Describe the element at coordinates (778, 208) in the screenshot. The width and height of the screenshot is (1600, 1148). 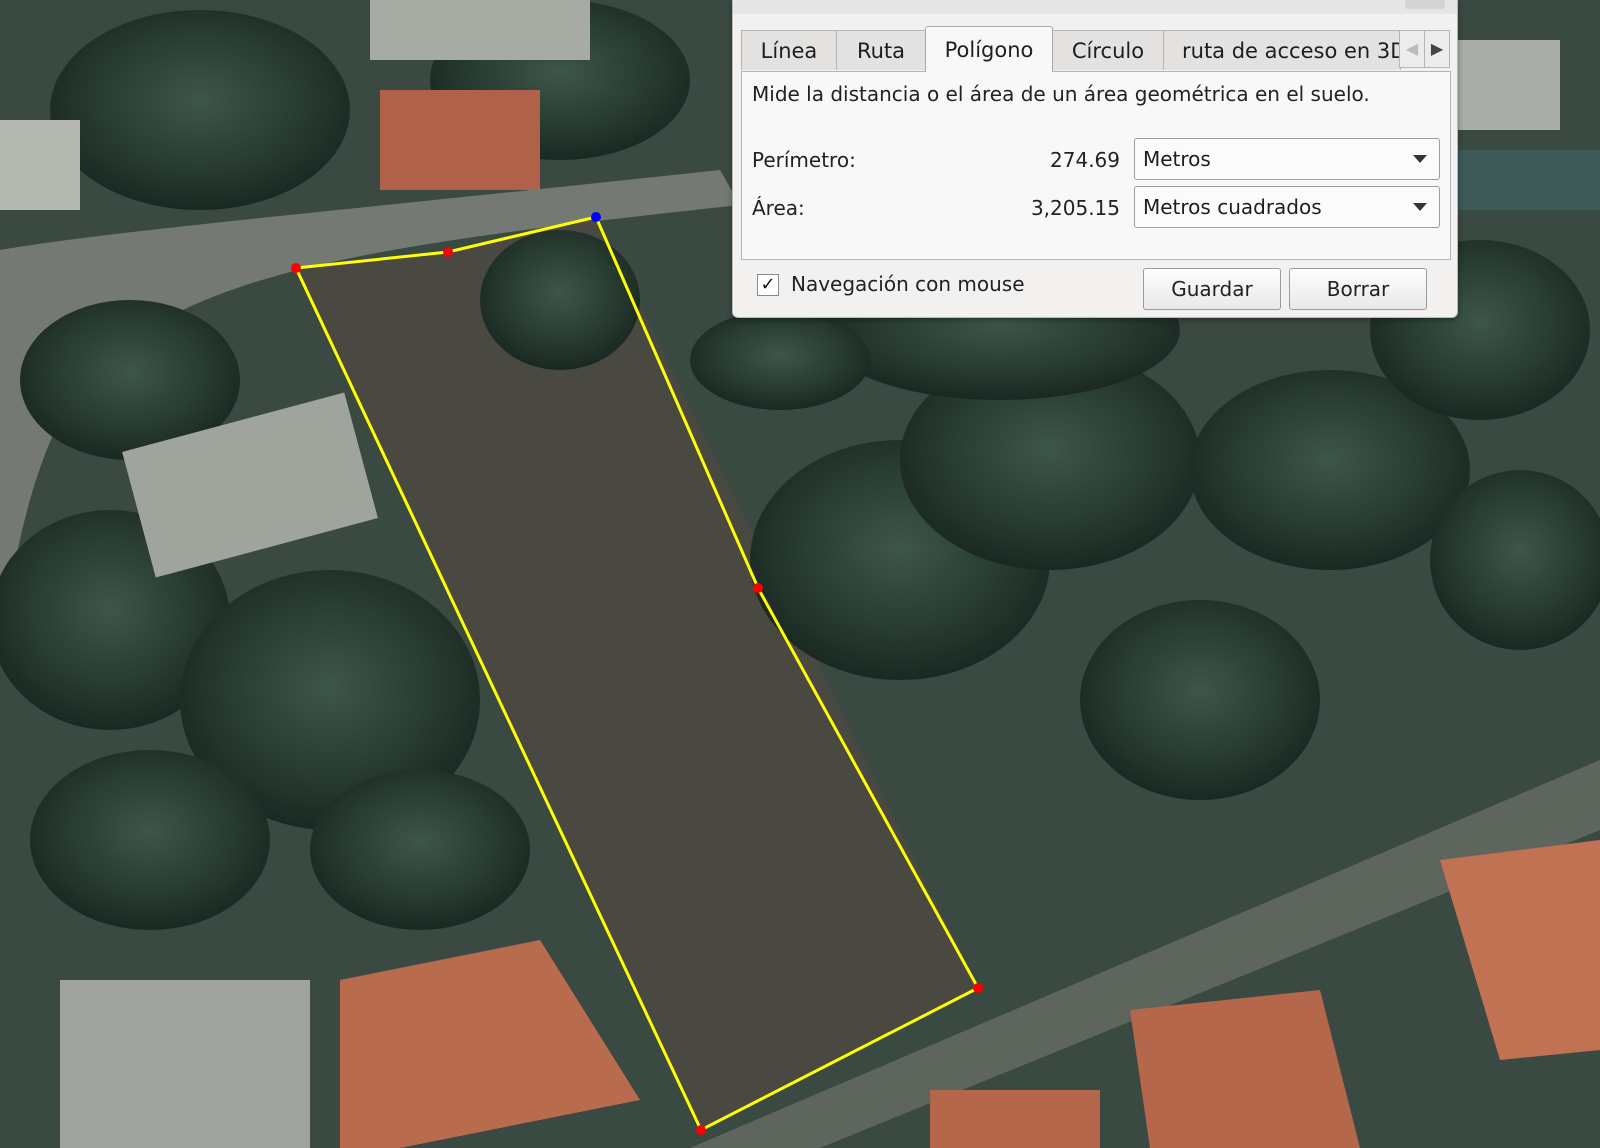
I see `area-label: Área:` at that location.